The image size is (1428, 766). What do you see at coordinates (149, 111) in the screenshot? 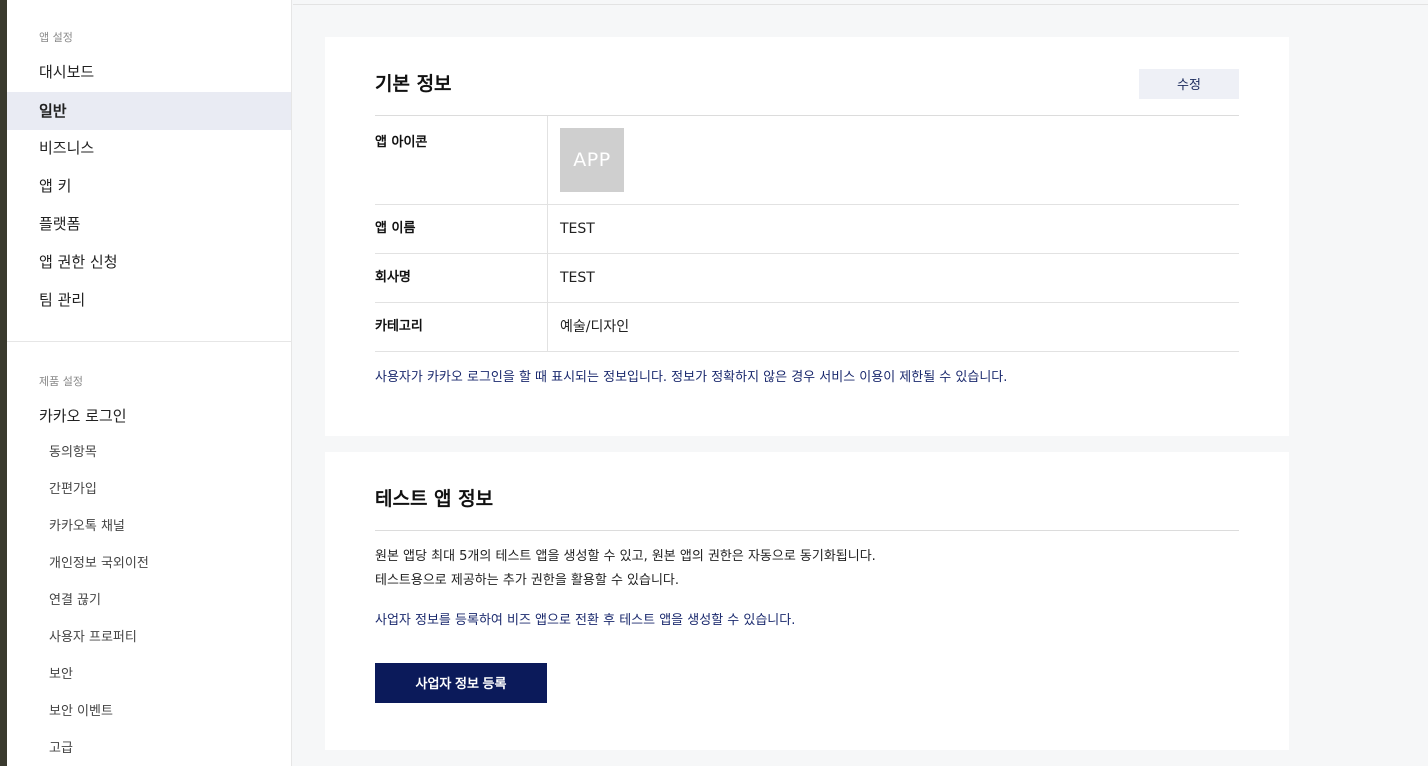
I see `sidebar-item-general: 일반` at bounding box center [149, 111].